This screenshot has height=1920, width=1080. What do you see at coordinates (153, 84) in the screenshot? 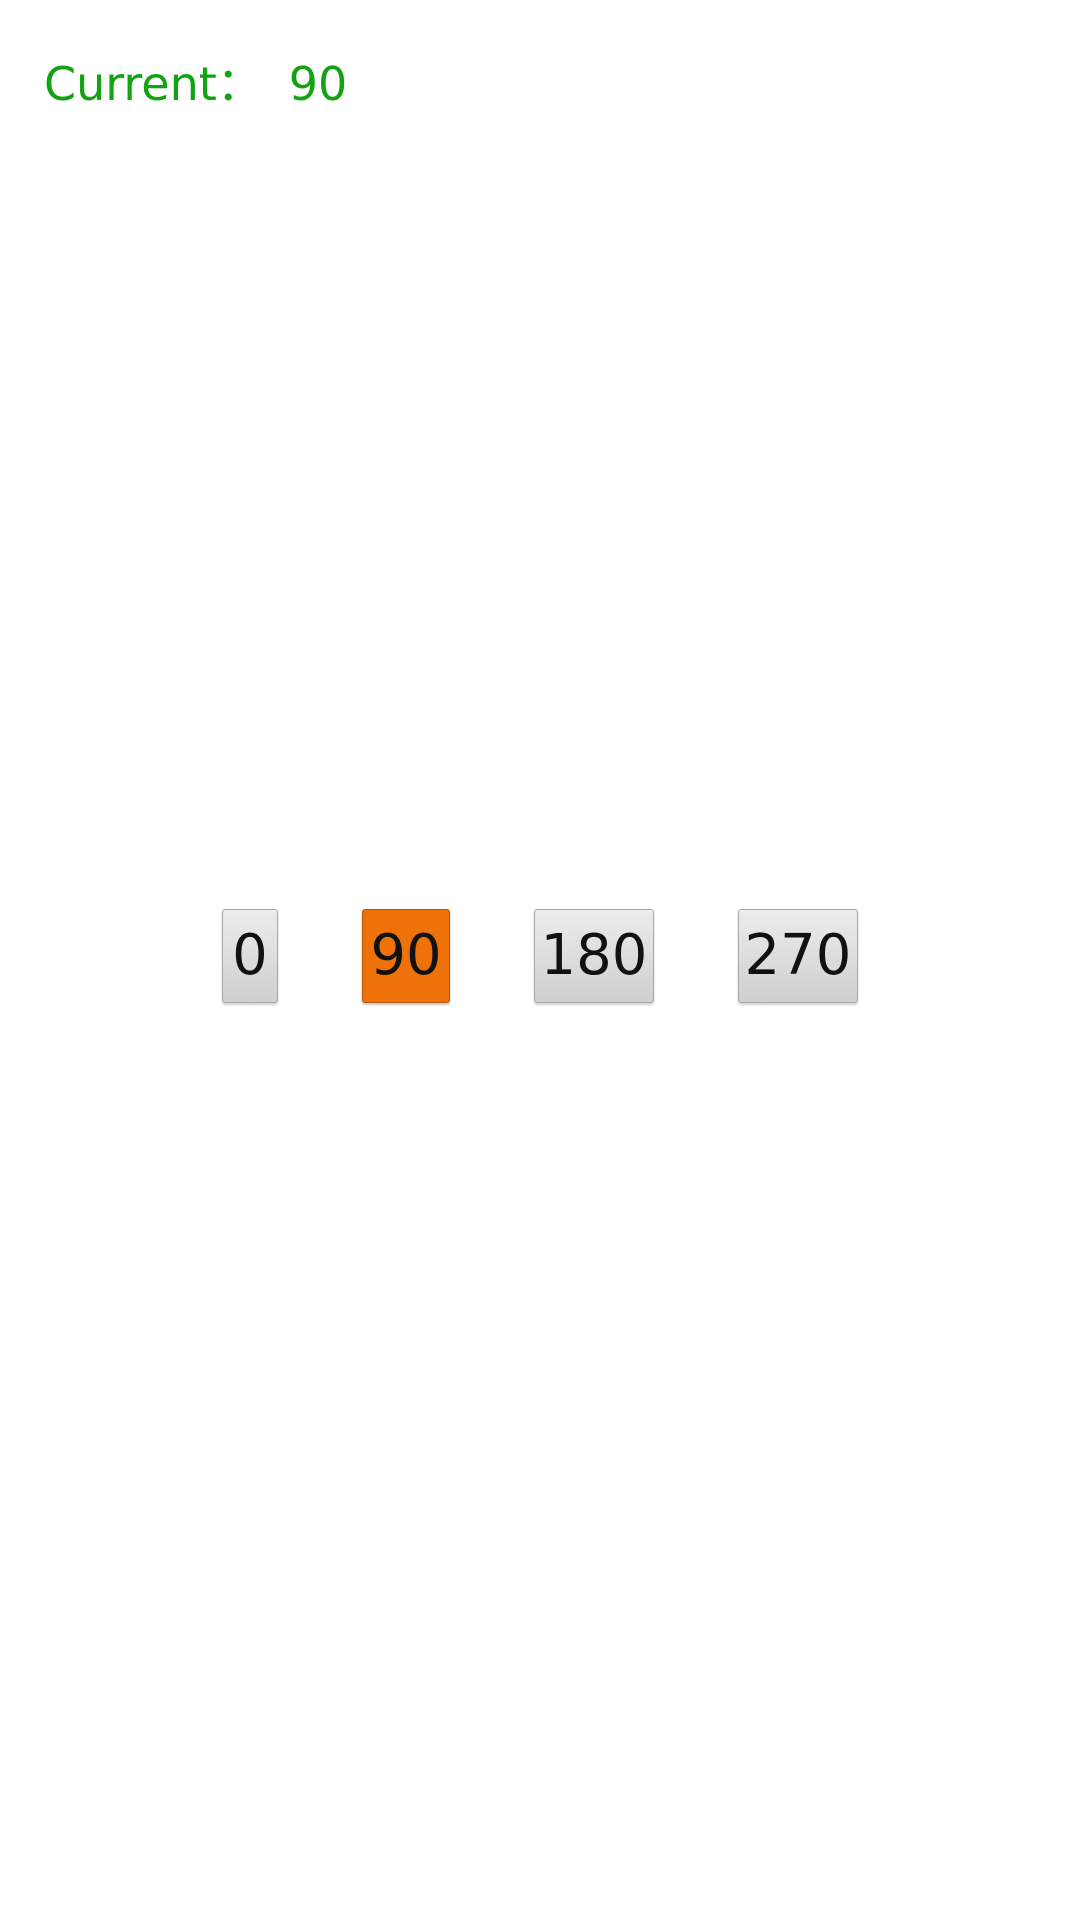
I see `current-label: Current：` at bounding box center [153, 84].